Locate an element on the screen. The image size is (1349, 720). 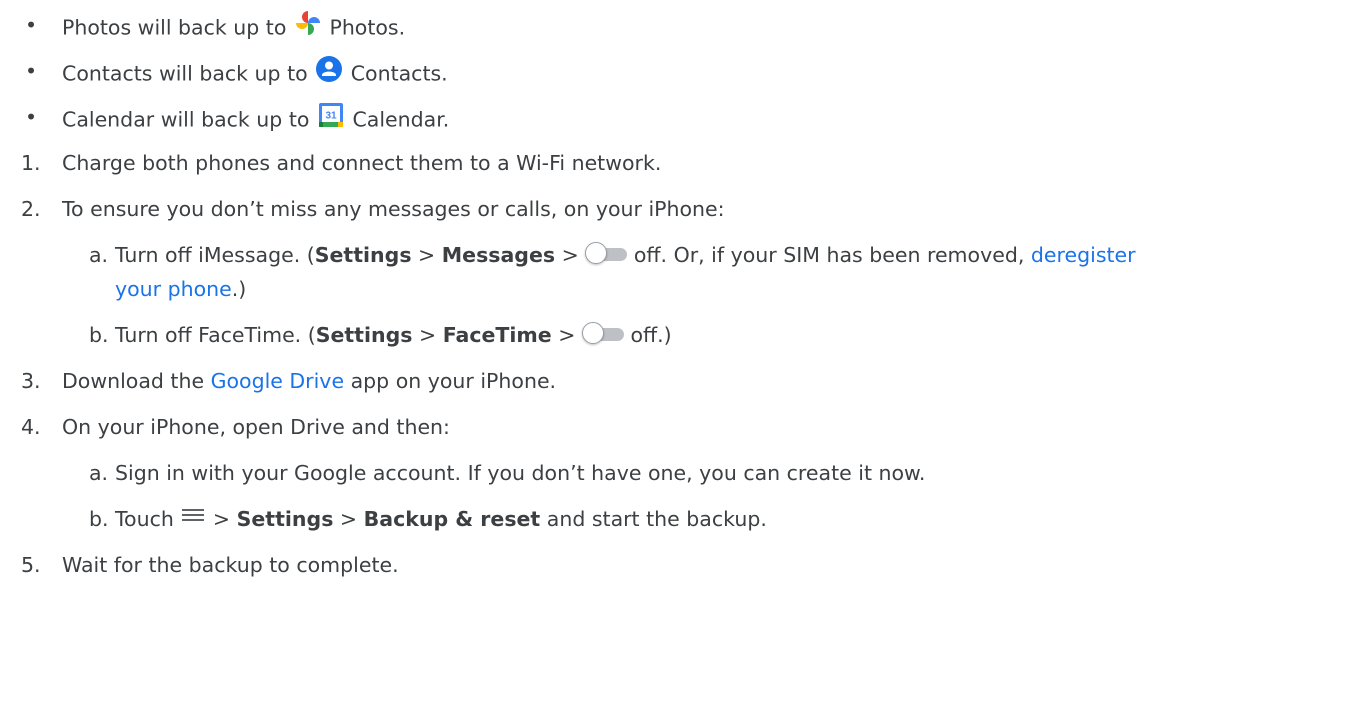
substep-text: and start the backup. is located at coordinates (656, 519).